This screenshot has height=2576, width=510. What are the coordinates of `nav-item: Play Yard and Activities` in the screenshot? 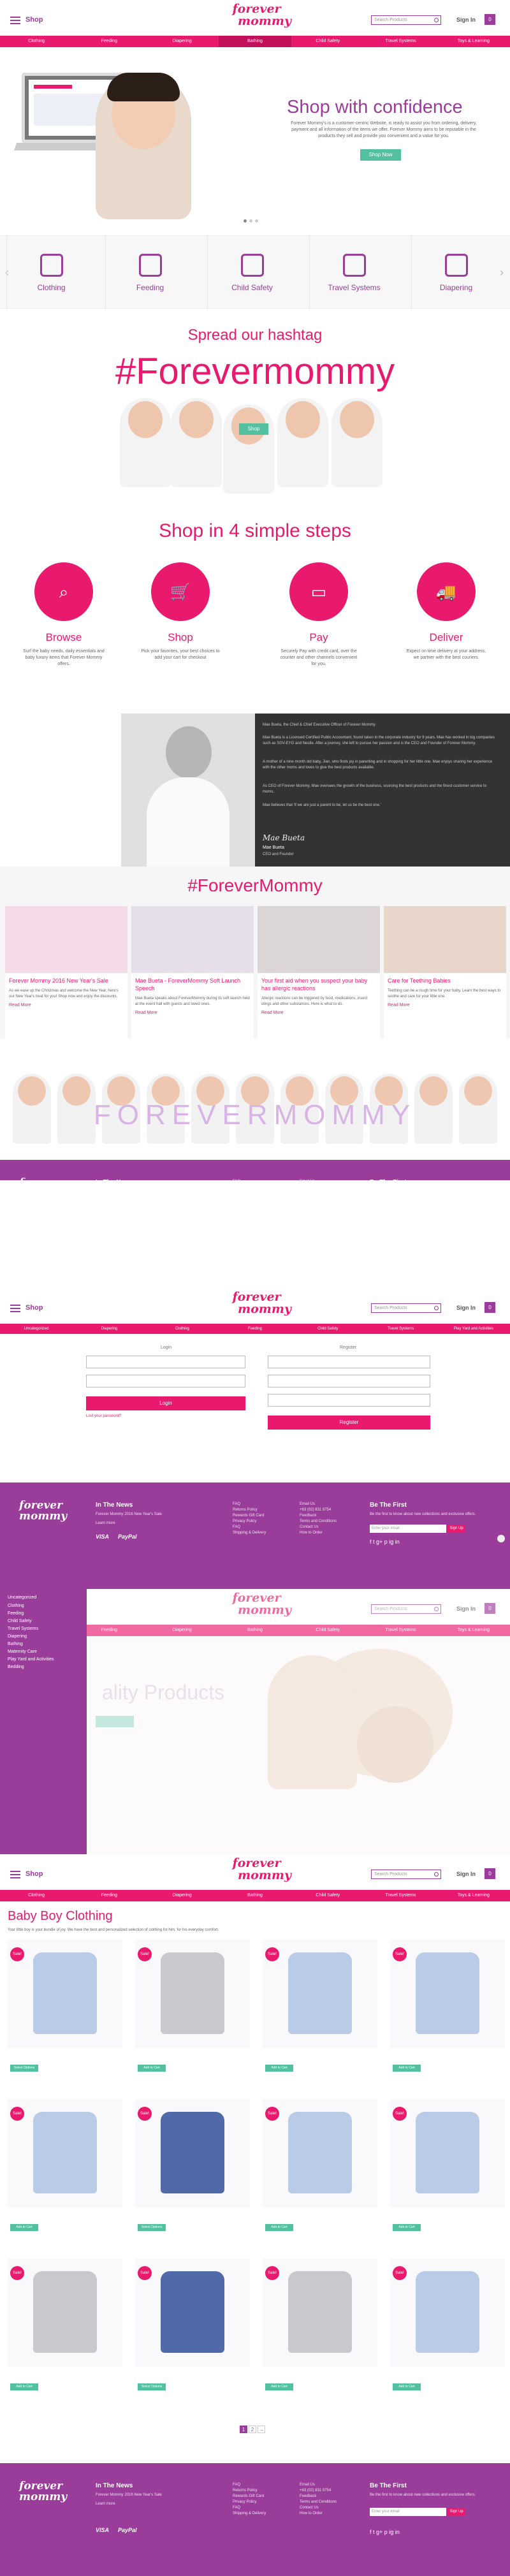 It's located at (473, 1329).